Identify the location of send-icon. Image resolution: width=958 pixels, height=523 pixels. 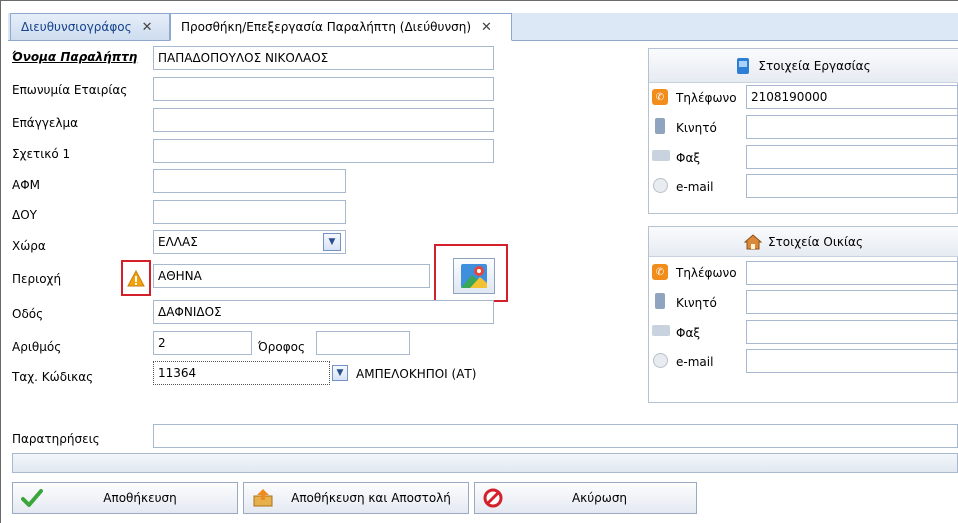
(263, 498).